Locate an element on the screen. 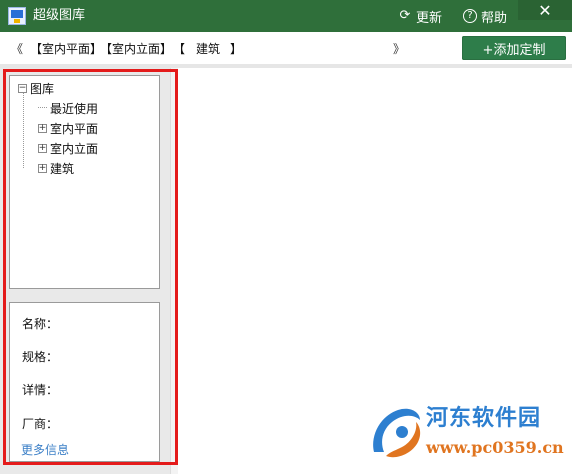  breadcrumb-close-bracket: 】 is located at coordinates (236, 49).